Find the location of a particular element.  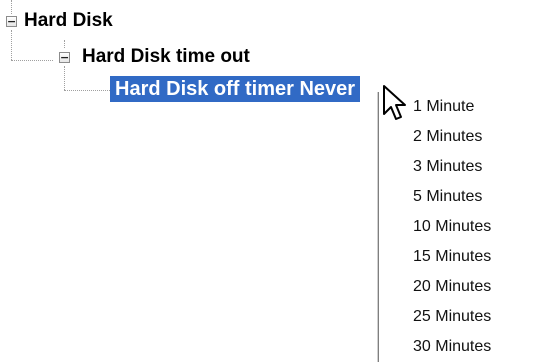

tree-node-hard-disk-off-timer: Hard Disk off timer Never is located at coordinates (235, 89).